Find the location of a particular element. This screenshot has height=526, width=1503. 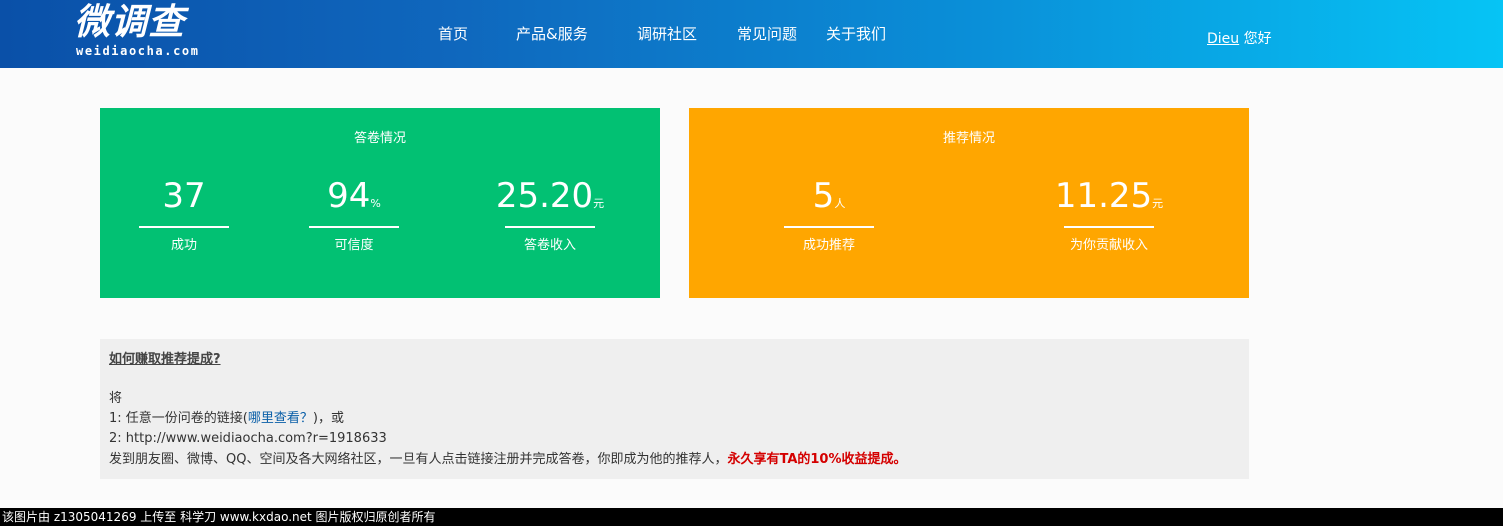

commission-highlight: 永久享有TA的10%收益提成。 is located at coordinates (817, 459).